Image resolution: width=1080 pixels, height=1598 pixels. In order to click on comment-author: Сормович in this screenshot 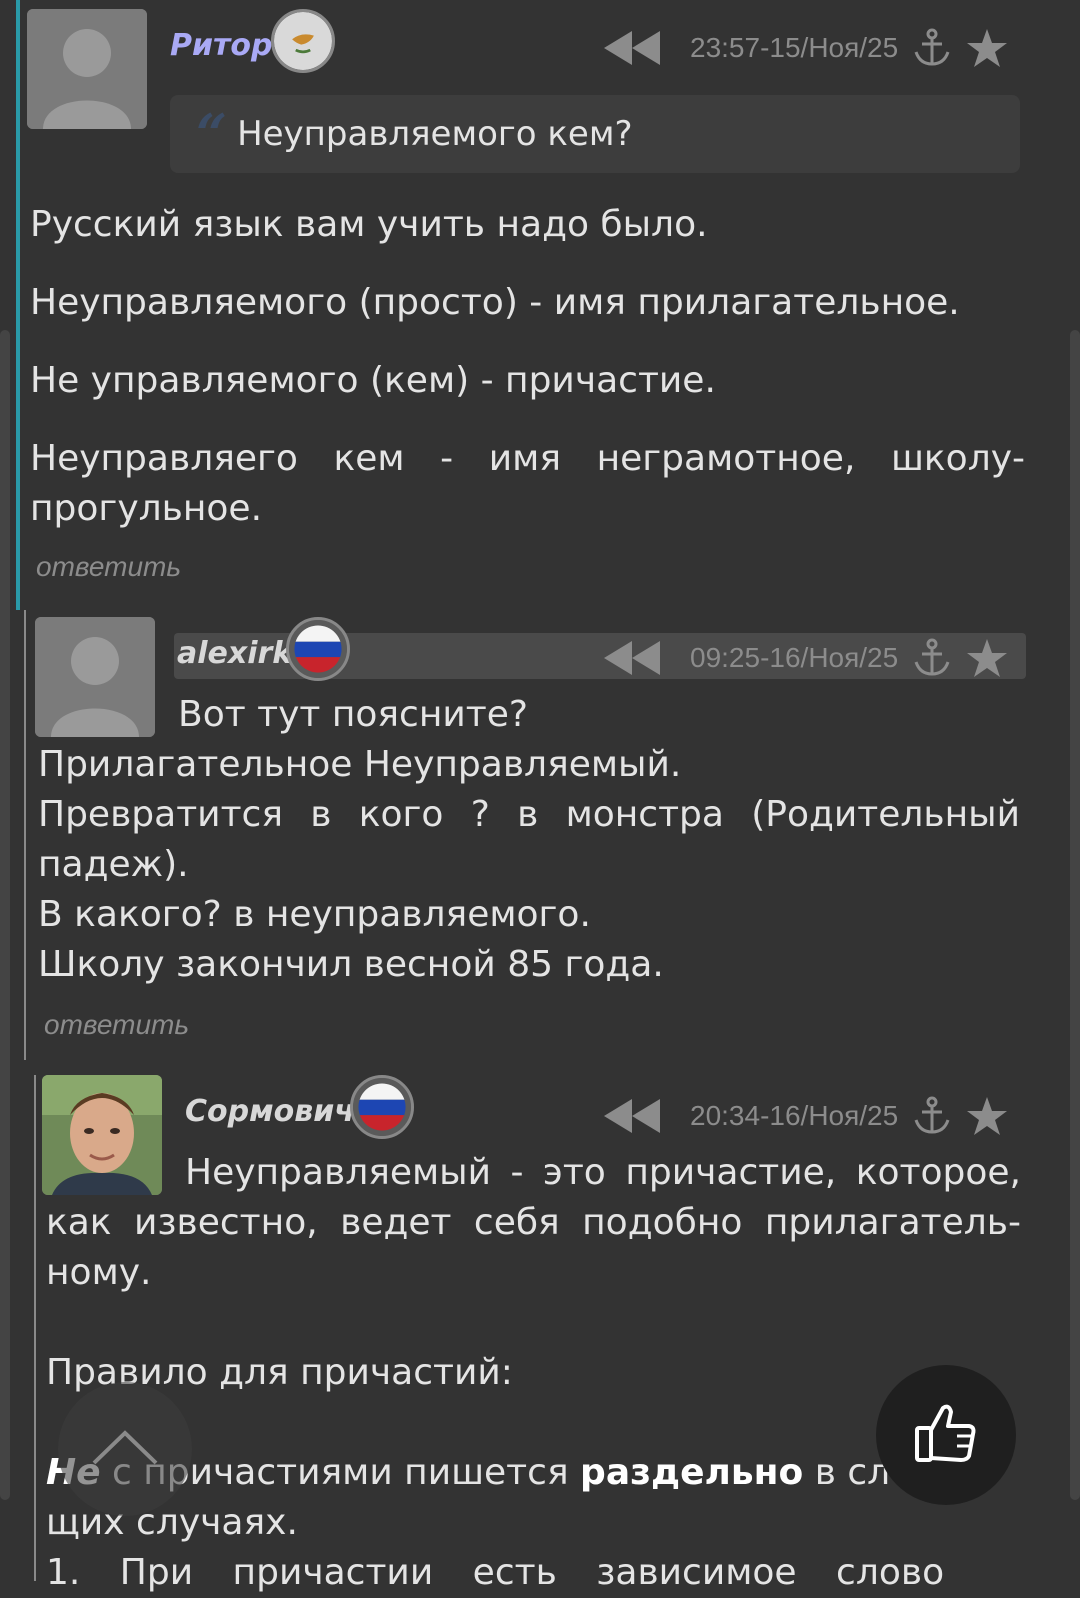, I will do `click(270, 1111)`.